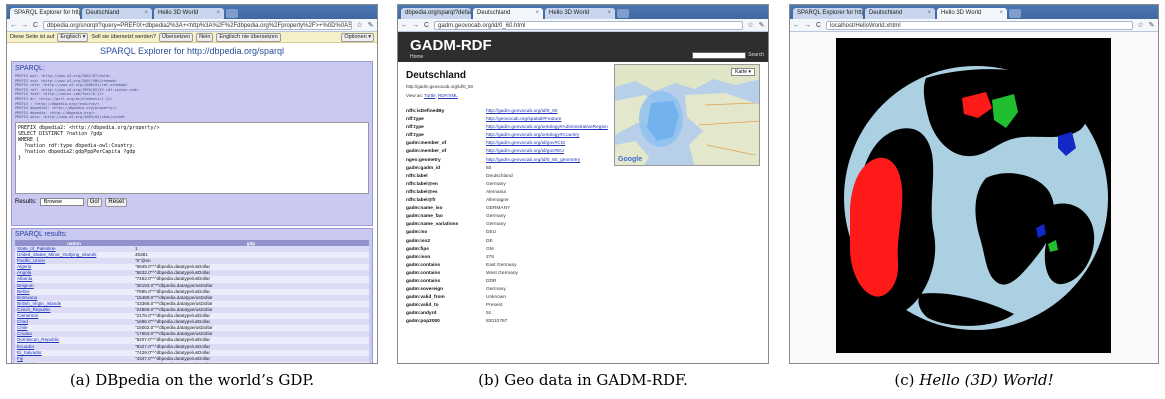  Describe the element at coordinates (497, 322) in the screenshot. I see `property-value: 82010767` at that location.